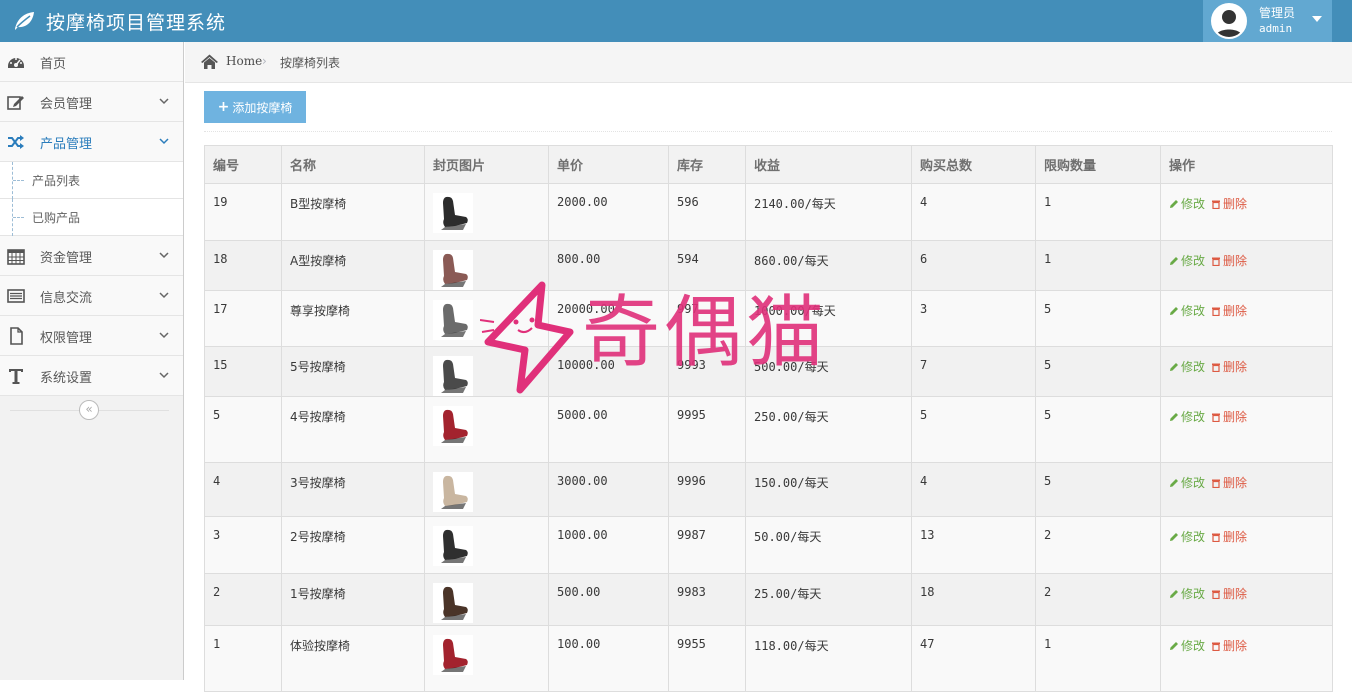 The height and width of the screenshot is (692, 1352). Describe the element at coordinates (66, 104) in the screenshot. I see `sidebar-item-label: 会员管理` at that location.